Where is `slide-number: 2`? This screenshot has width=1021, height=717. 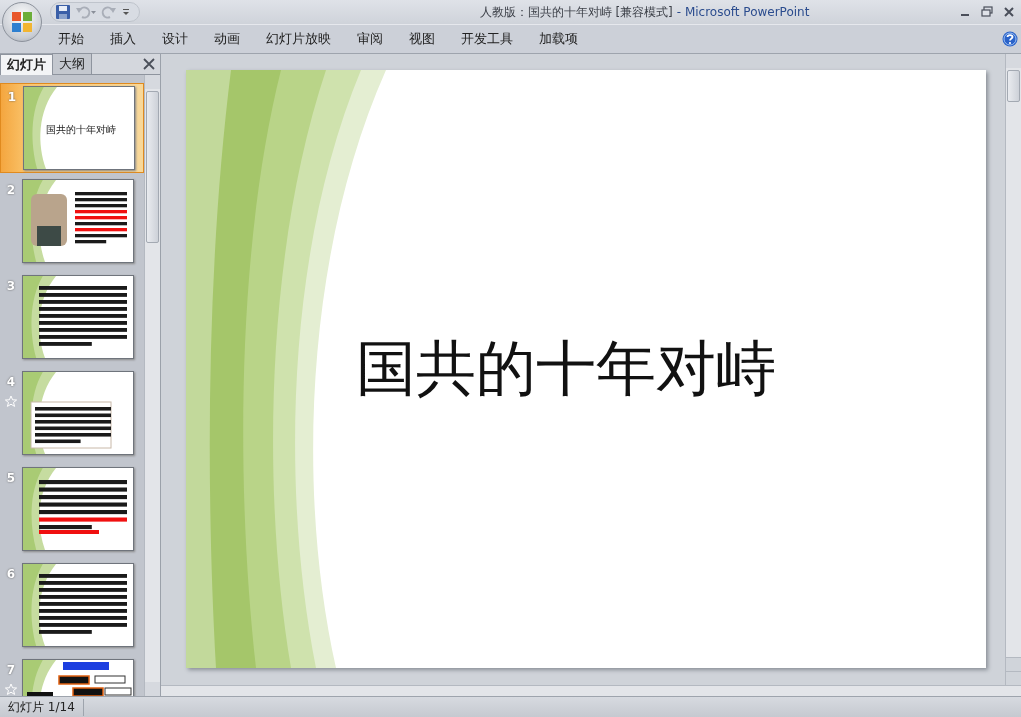 slide-number: 2 is located at coordinates (11, 190).